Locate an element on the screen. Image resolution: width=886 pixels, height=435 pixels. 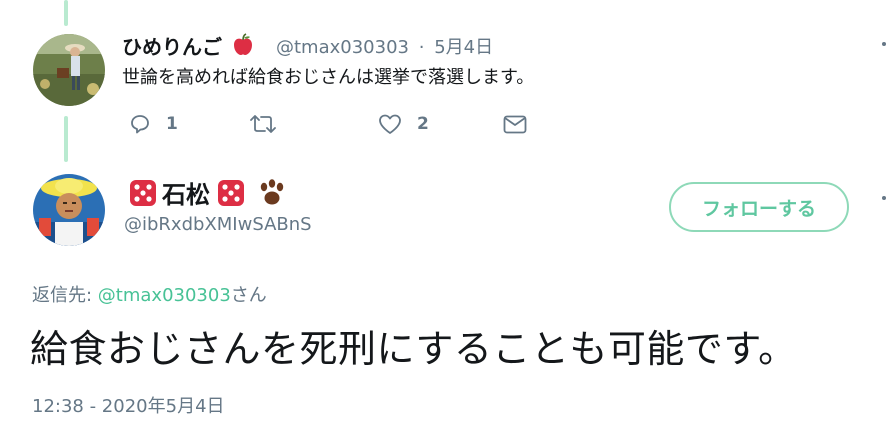
reply-meta: @tmax030303 · 5月4日 is located at coordinates (384, 46).